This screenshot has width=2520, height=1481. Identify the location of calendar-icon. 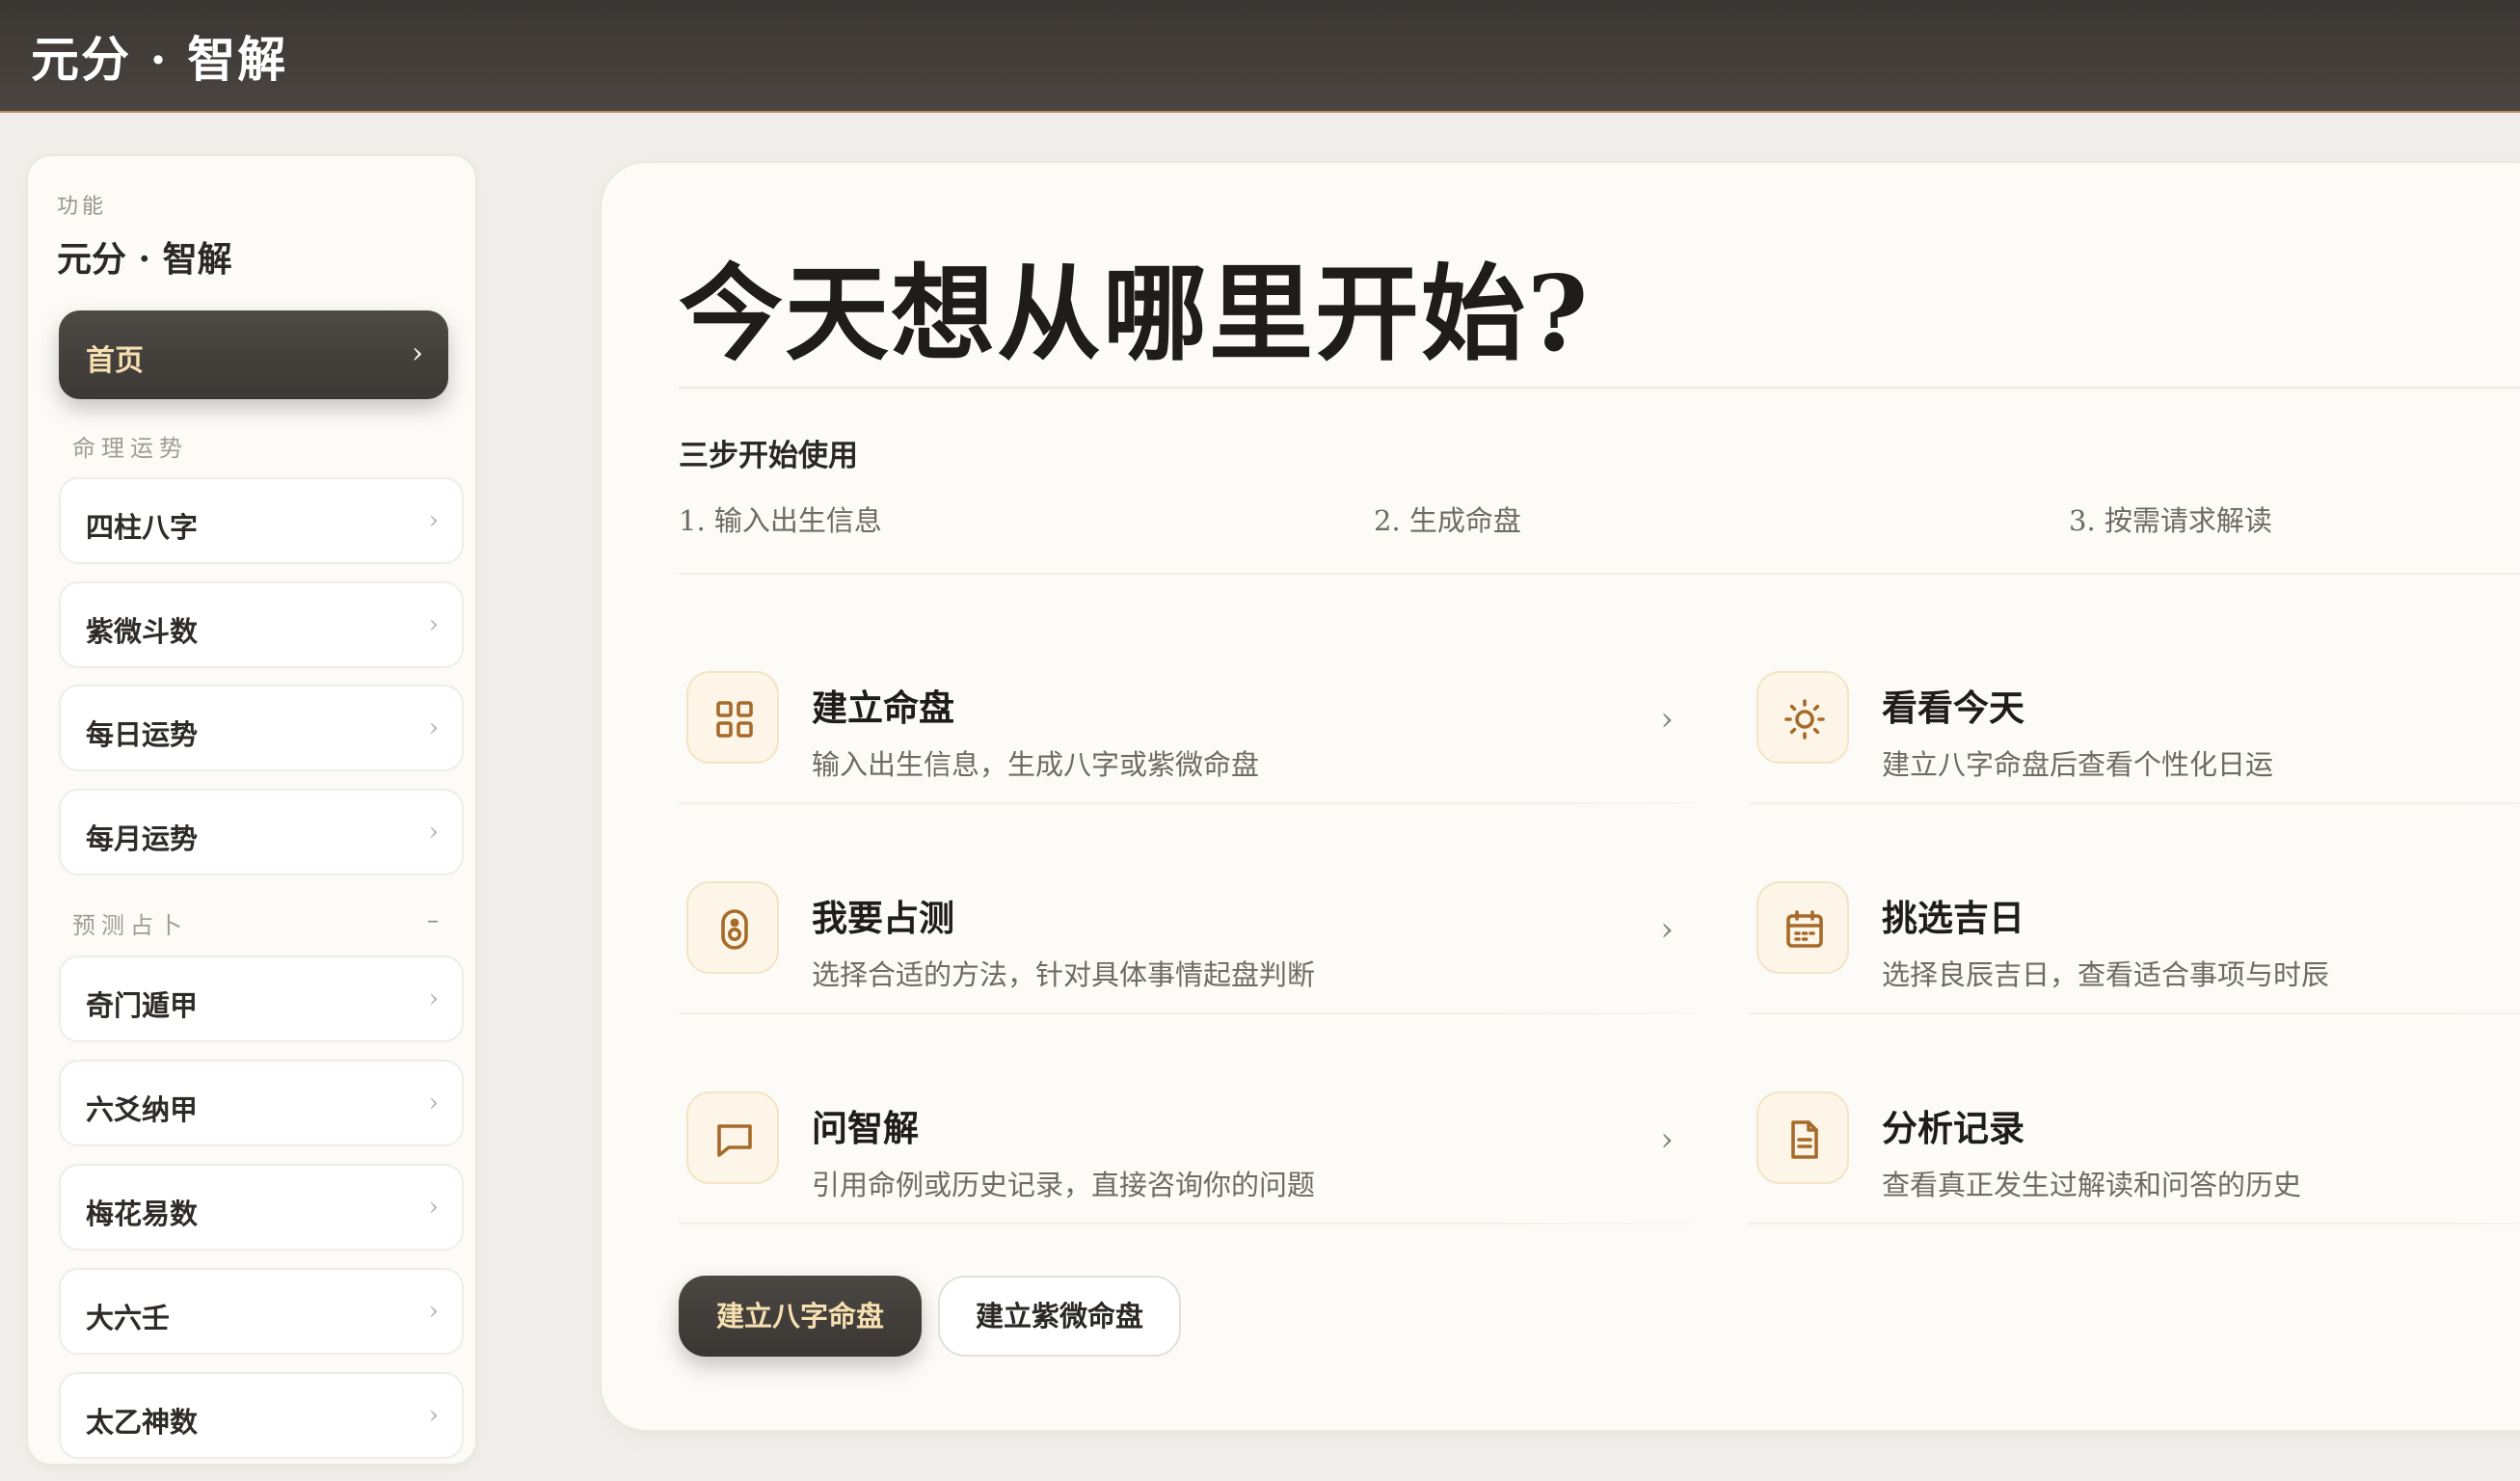
(1803, 928).